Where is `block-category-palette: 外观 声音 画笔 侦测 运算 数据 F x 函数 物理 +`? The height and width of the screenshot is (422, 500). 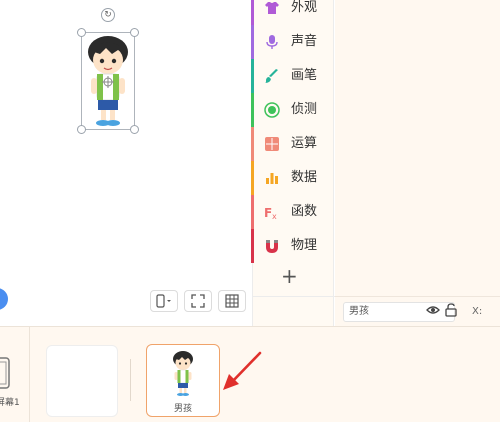
block-category-palette: 外观 声音 画笔 侦测 运算 数据 F x 函数 物理 + is located at coordinates (293, 163).